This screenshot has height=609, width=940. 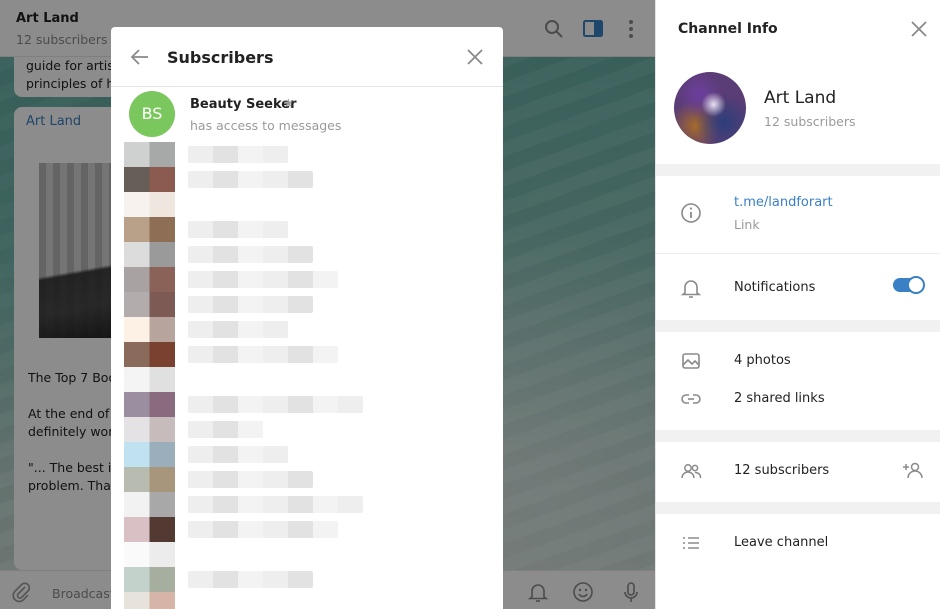 I want to click on channel-link-label: Link, so click(x=747, y=224).